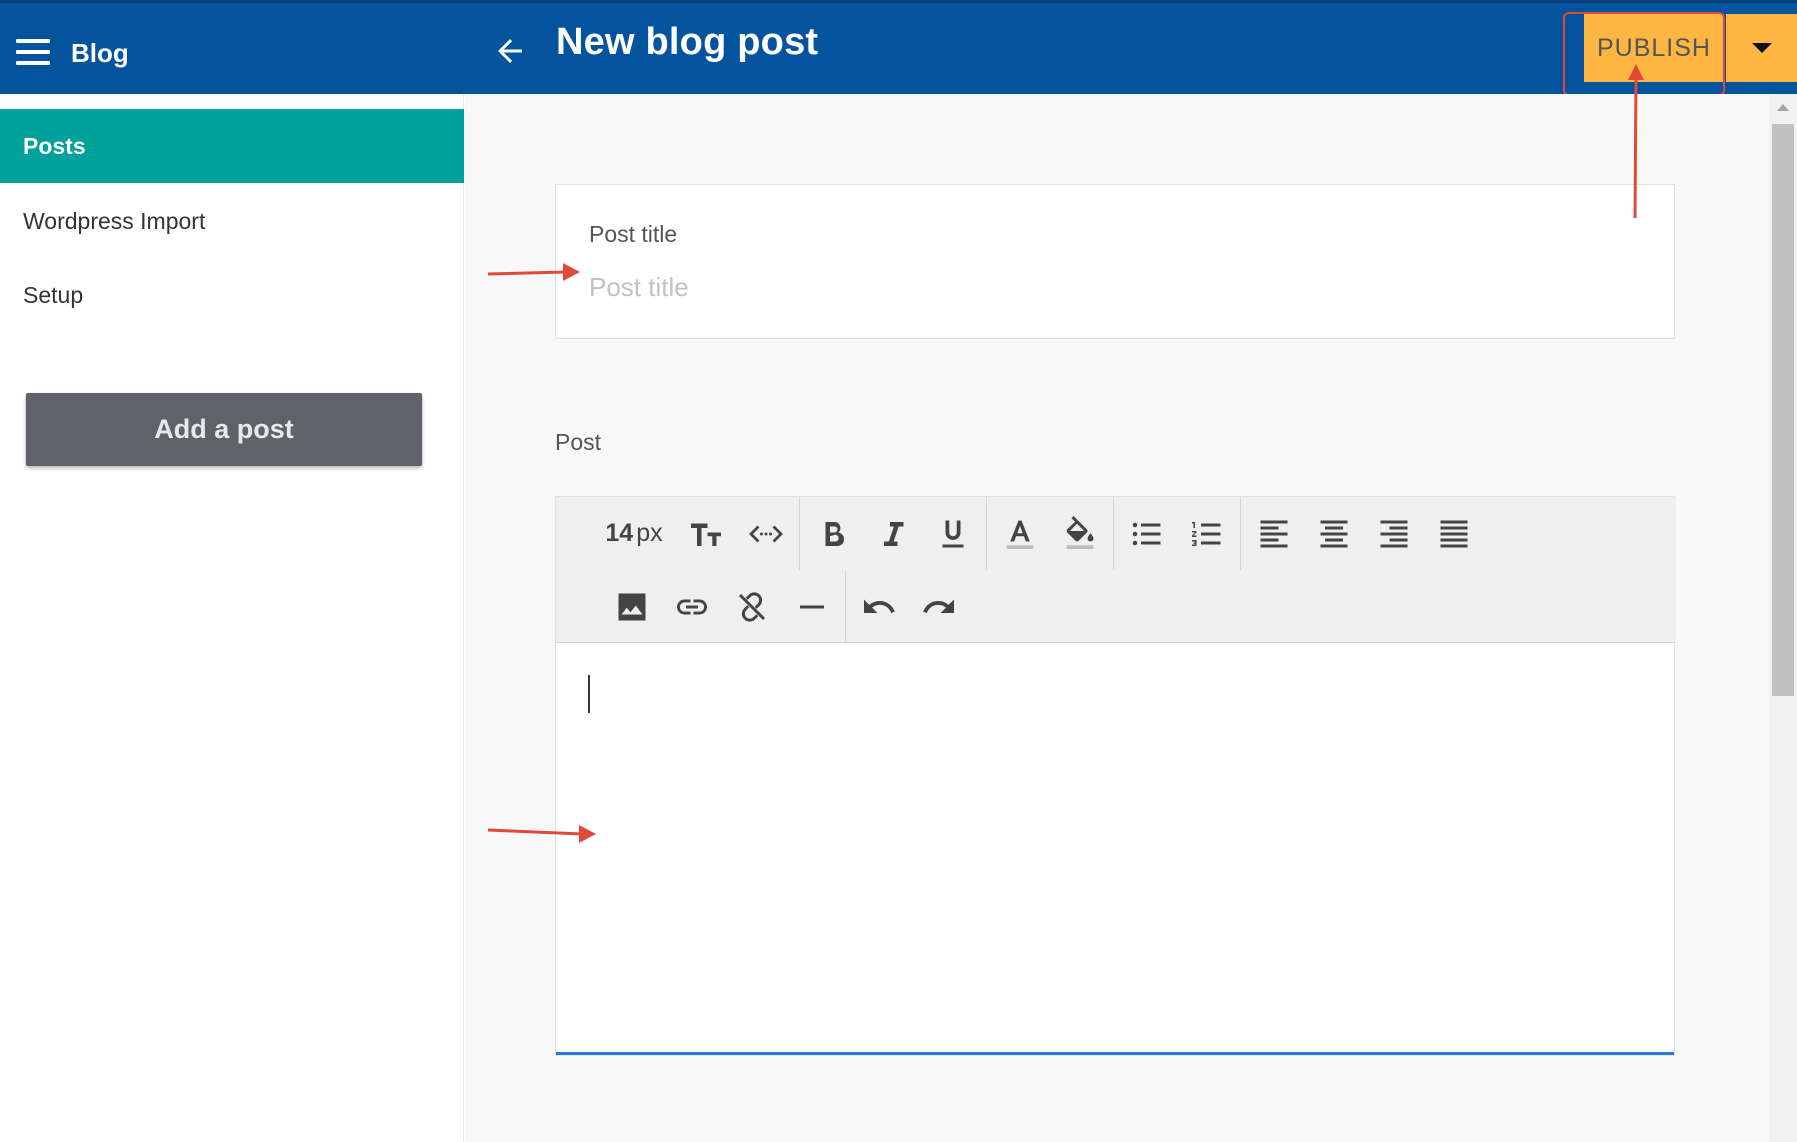 This screenshot has width=1797, height=1142. What do you see at coordinates (1147, 534) in the screenshot?
I see `bullet-list-icon` at bounding box center [1147, 534].